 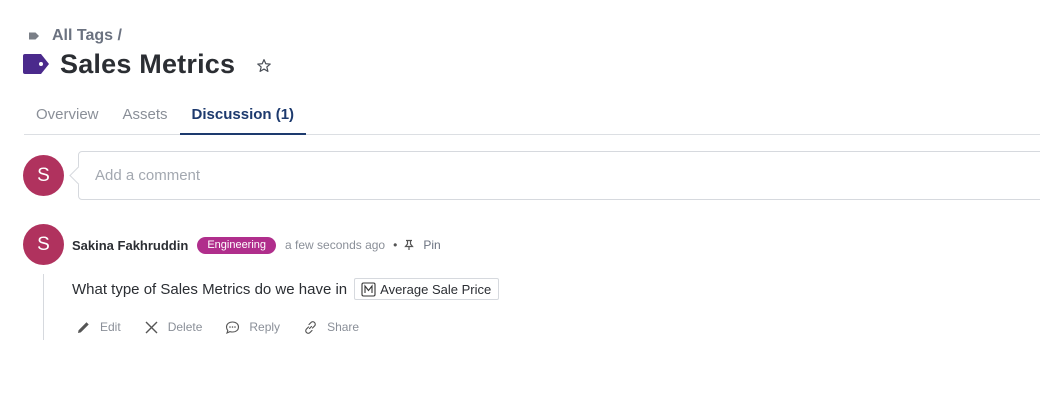 What do you see at coordinates (343, 327) in the screenshot?
I see `share-label: Share` at bounding box center [343, 327].